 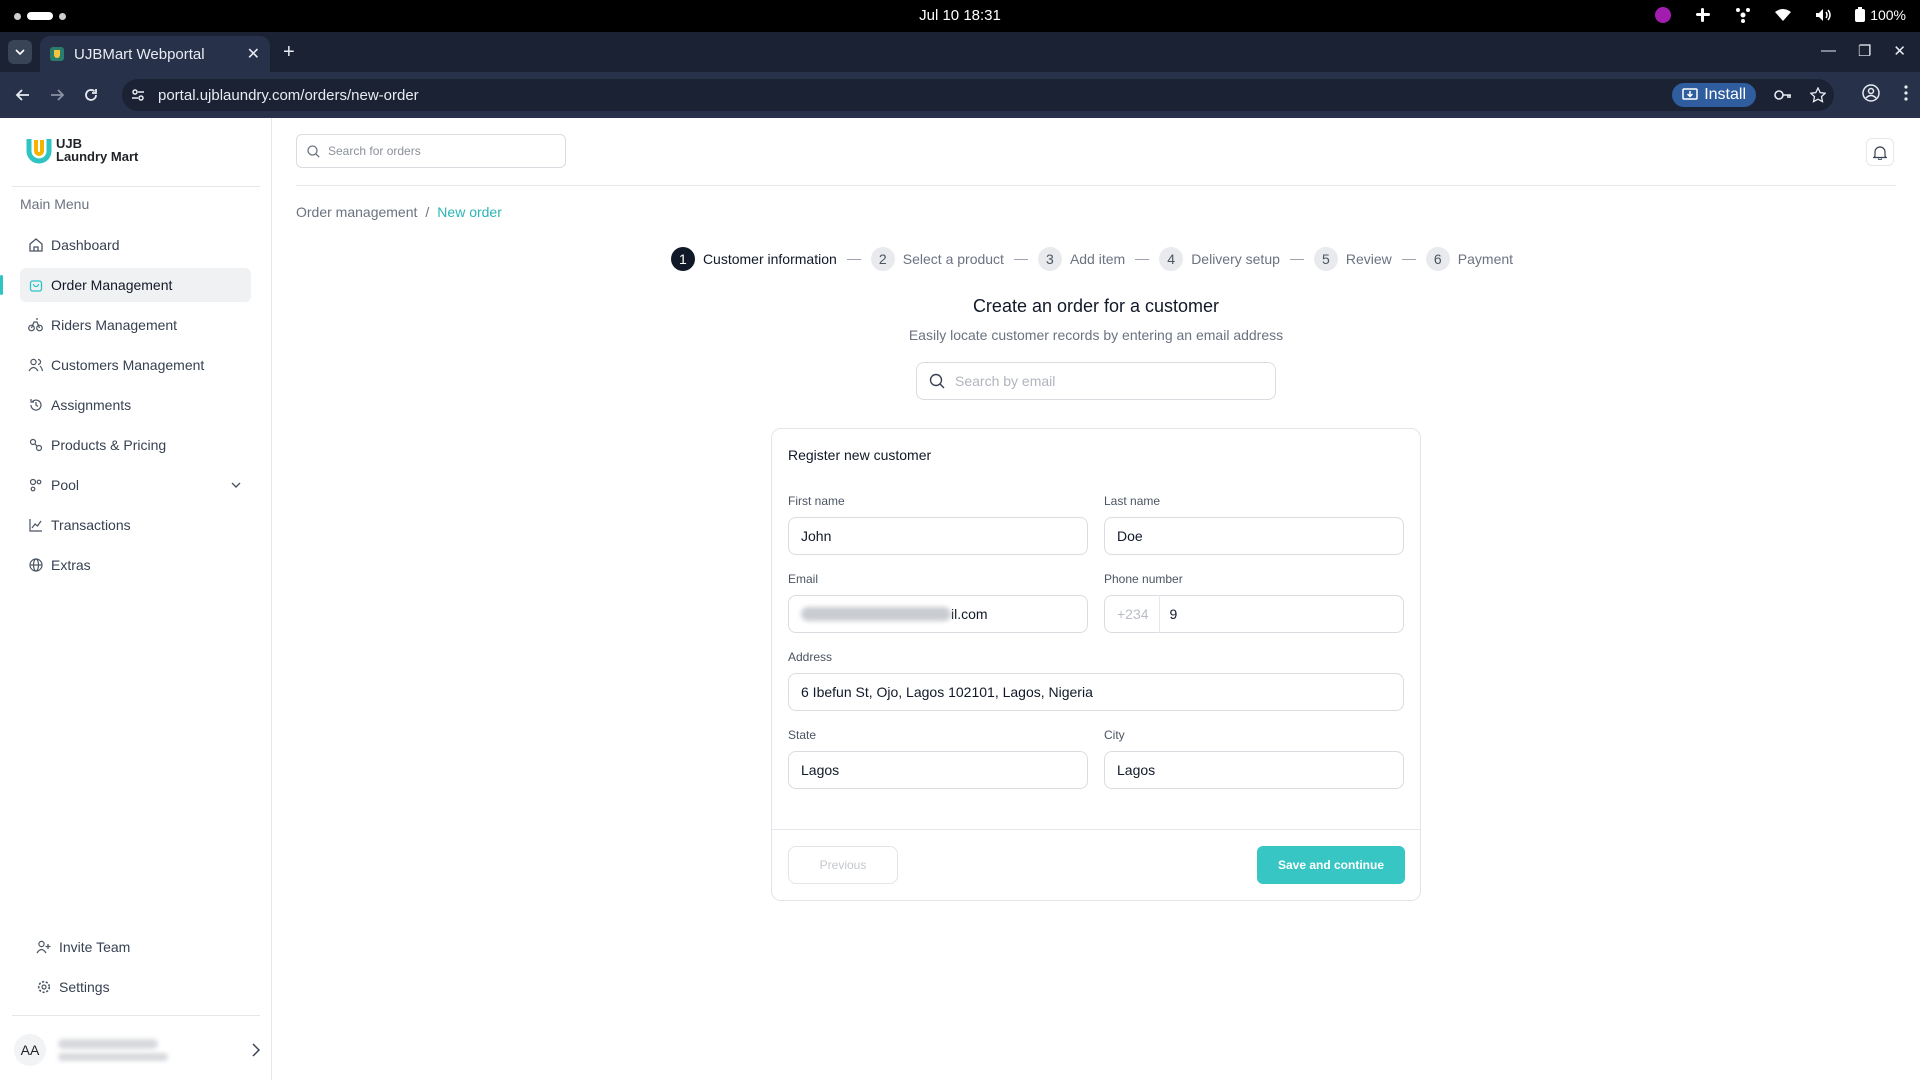 What do you see at coordinates (1096, 381) in the screenshot?
I see `email-search-input: Search by email` at bounding box center [1096, 381].